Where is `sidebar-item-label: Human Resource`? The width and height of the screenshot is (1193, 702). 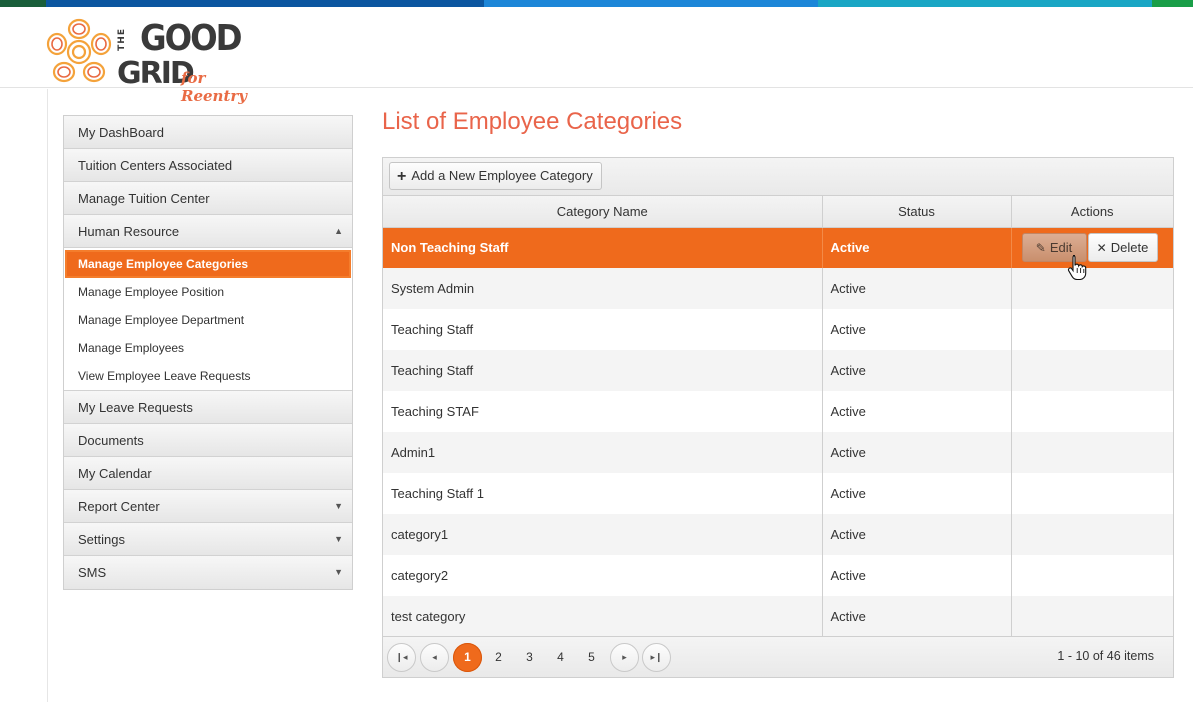 sidebar-item-label: Human Resource is located at coordinates (129, 231).